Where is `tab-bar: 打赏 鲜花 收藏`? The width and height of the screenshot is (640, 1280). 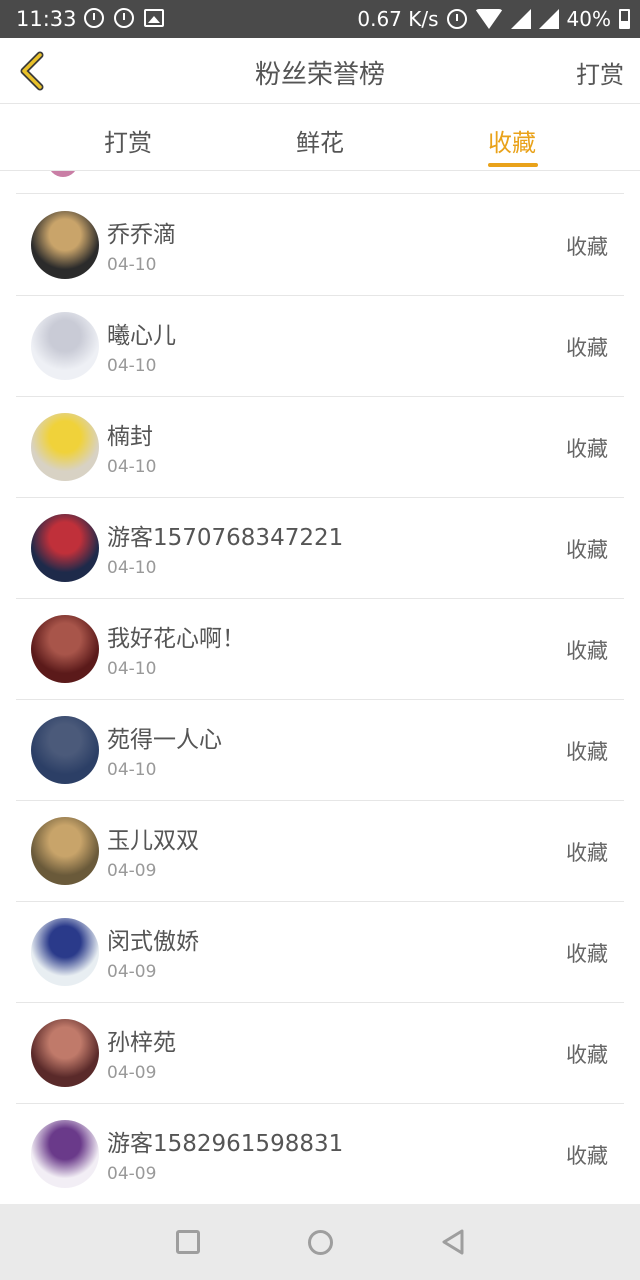 tab-bar: 打赏 鲜花 收藏 is located at coordinates (320, 138).